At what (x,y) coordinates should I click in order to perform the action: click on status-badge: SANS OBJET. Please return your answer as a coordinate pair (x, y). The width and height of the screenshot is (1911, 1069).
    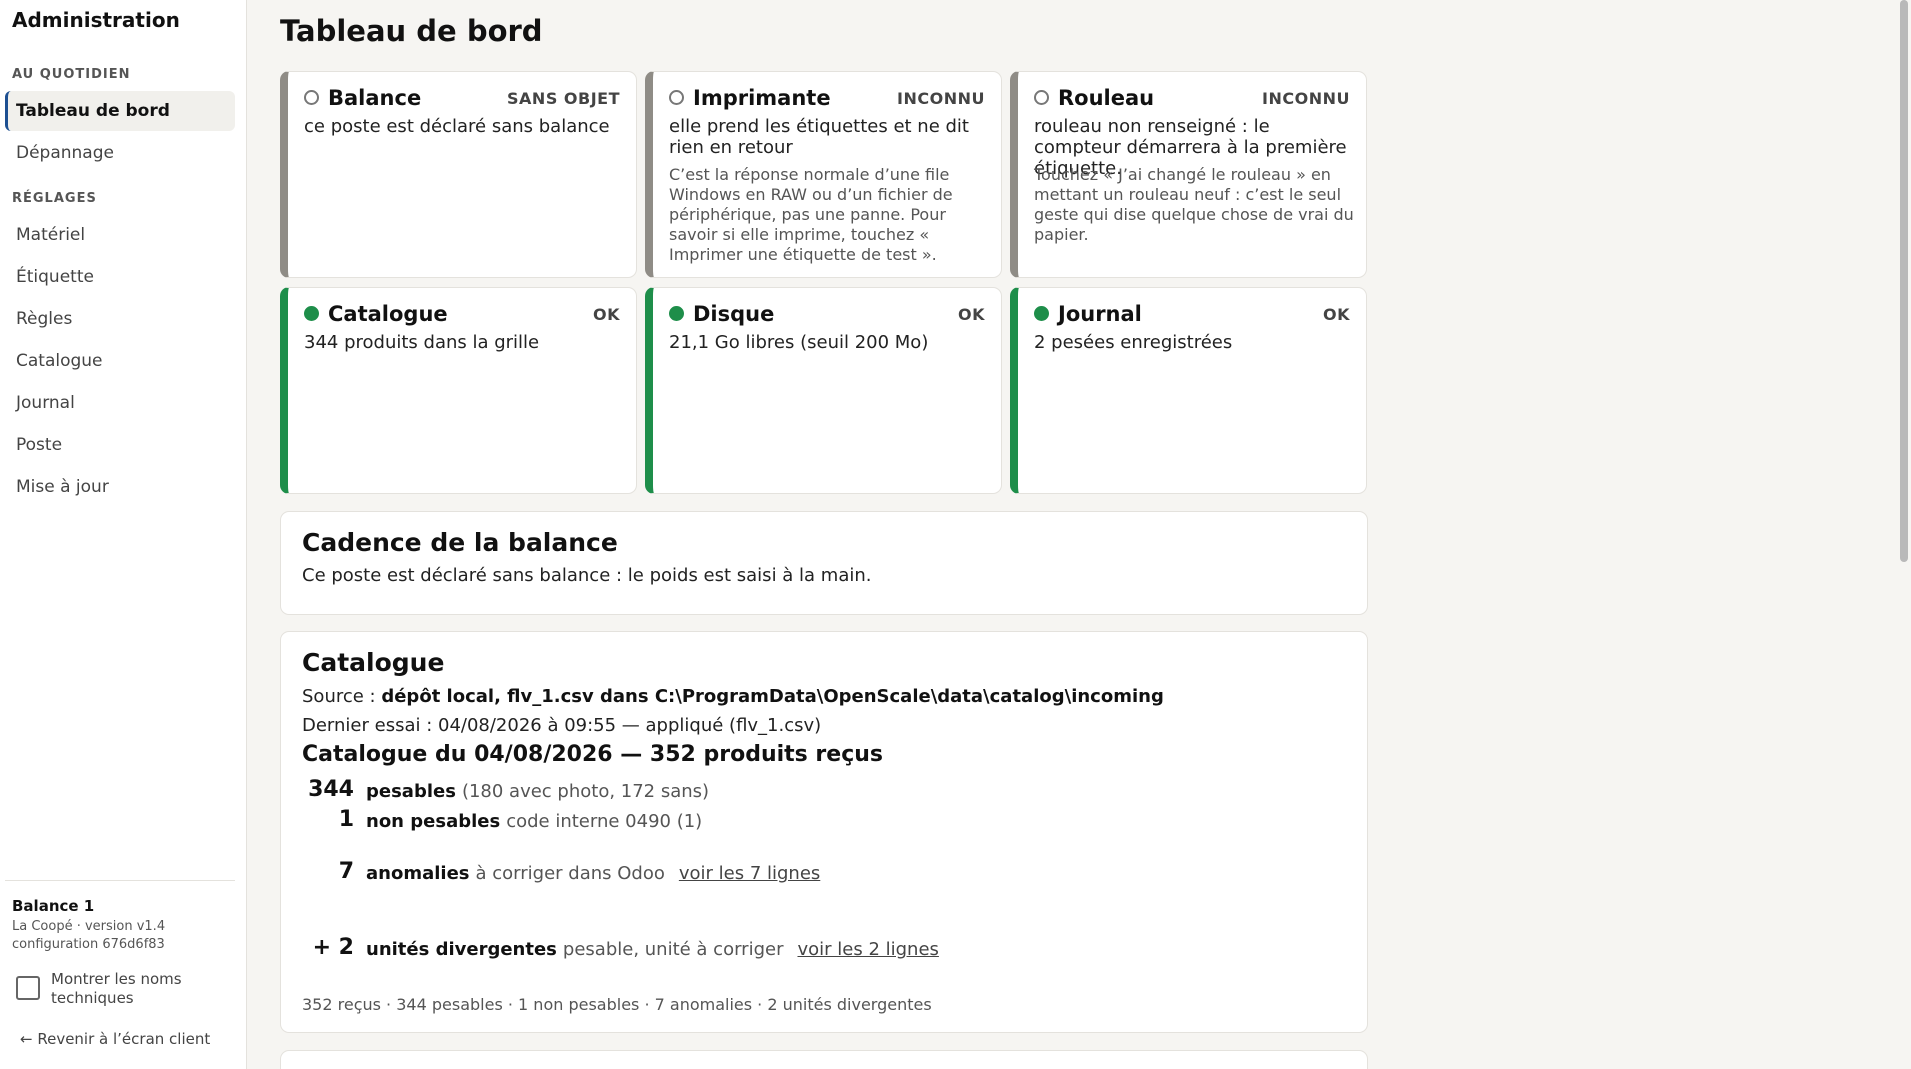
    Looking at the image, I should click on (563, 98).